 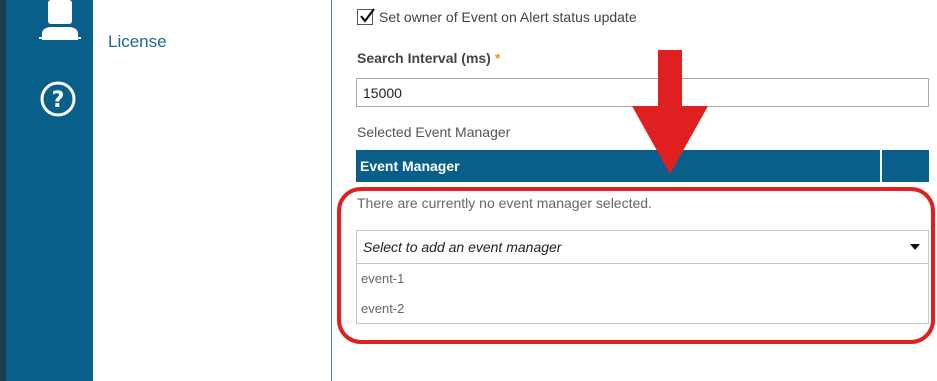 I want to click on event-manager-table-header: Event Manager, so click(x=642, y=166).